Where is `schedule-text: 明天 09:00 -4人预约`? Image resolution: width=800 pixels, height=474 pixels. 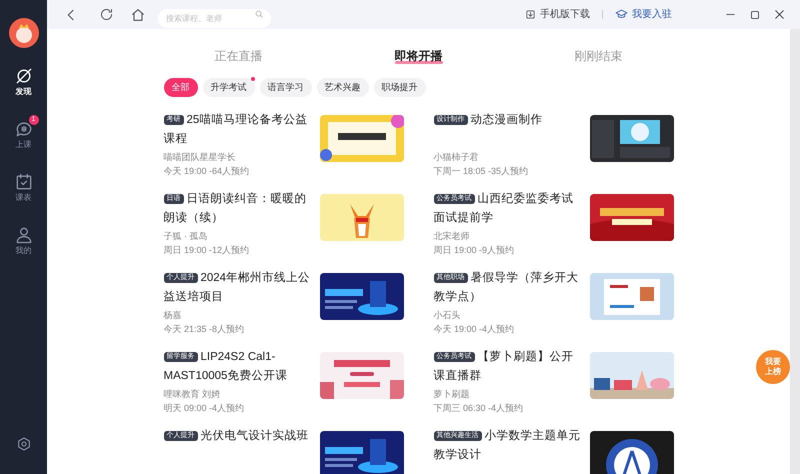 schedule-text: 明天 09:00 -4人预约 is located at coordinates (205, 408).